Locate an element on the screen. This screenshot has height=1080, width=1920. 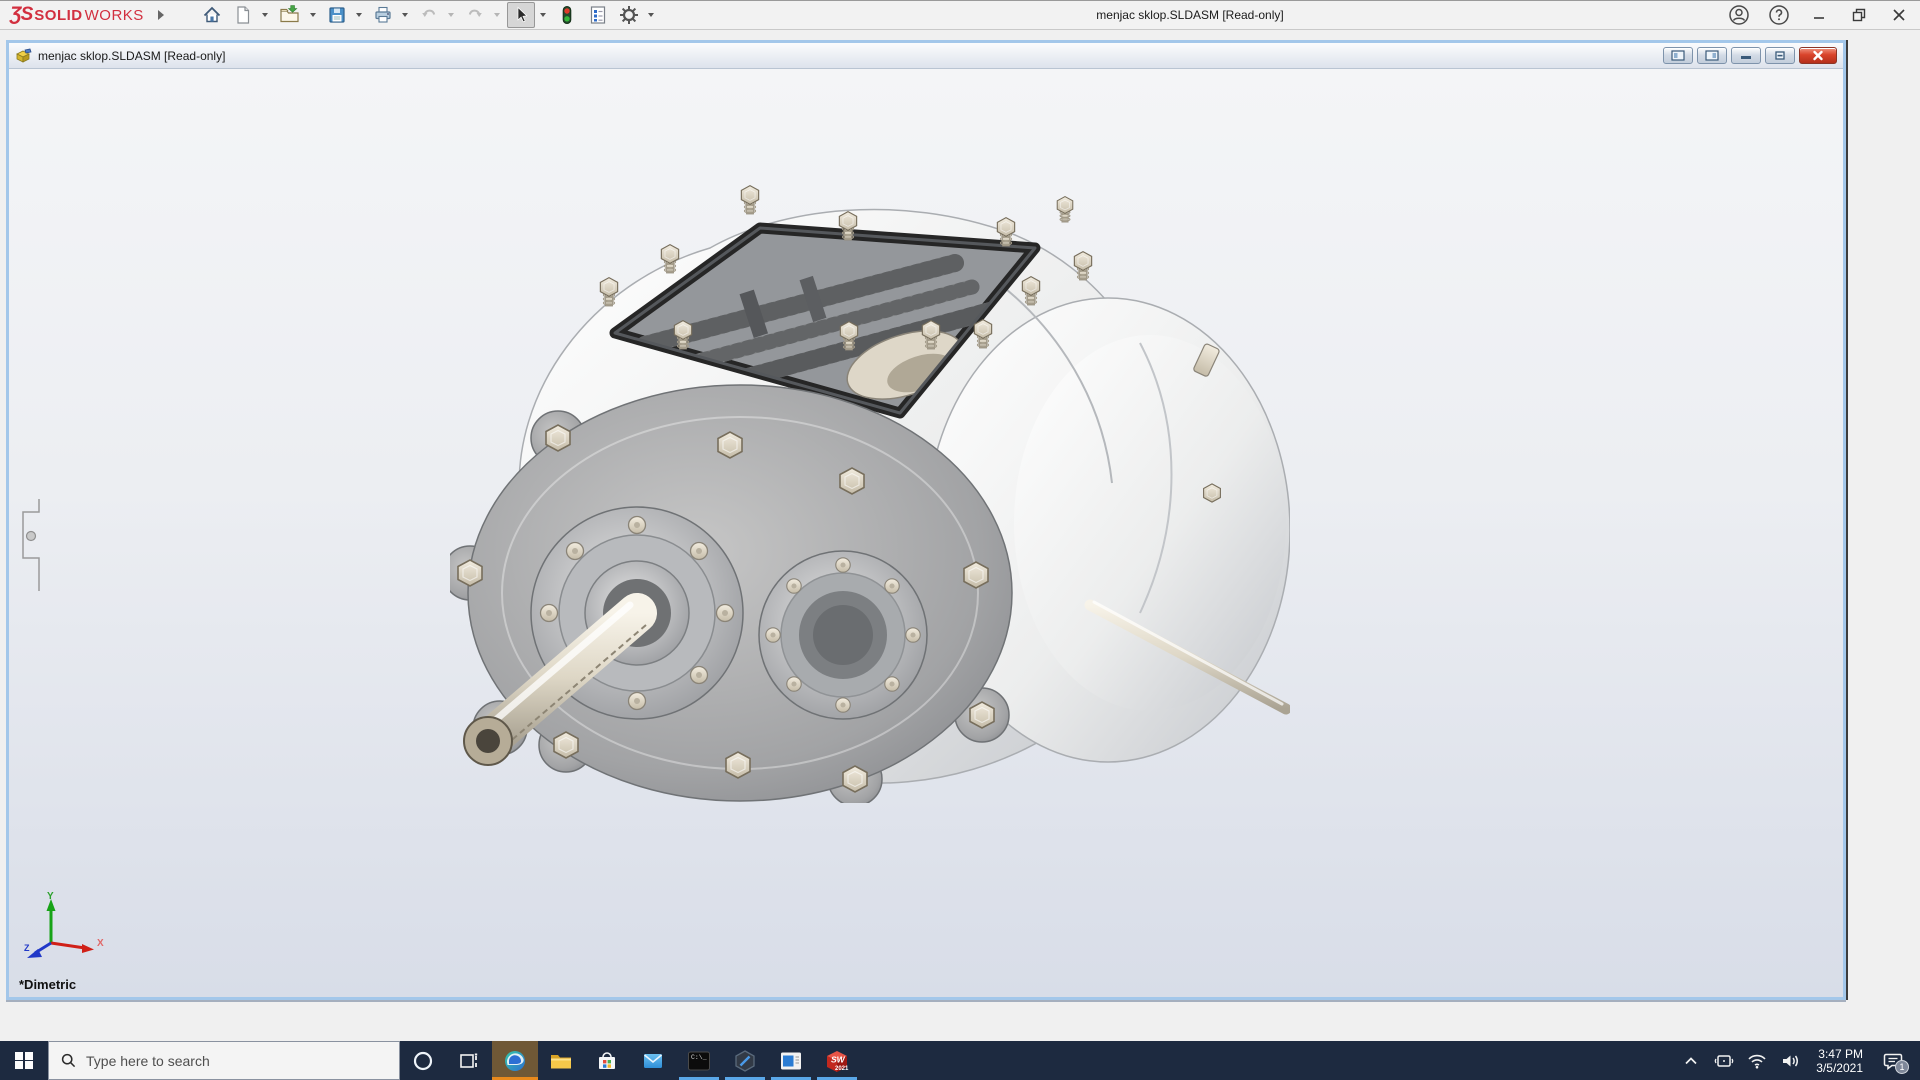
home-button is located at coordinates (212, 15).